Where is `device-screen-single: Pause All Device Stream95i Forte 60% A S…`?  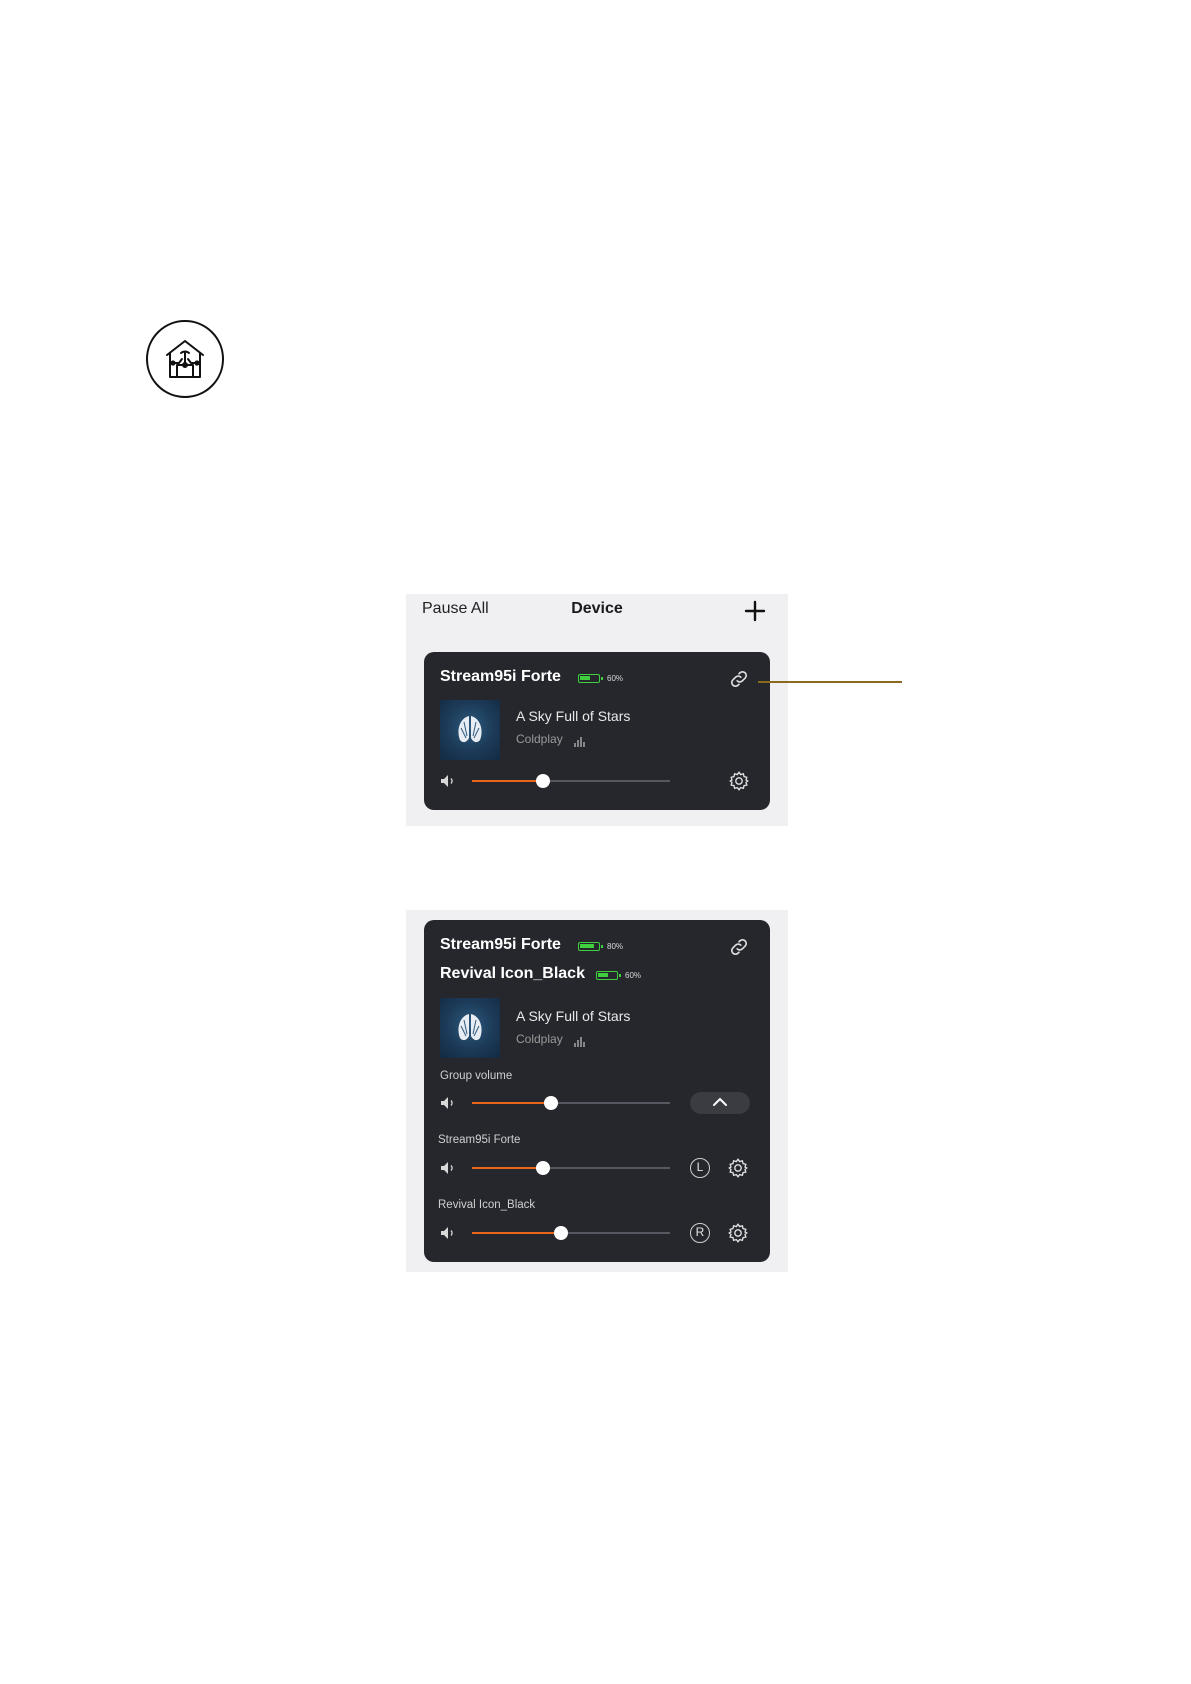 device-screen-single: Pause All Device Stream95i Forte 60% A S… is located at coordinates (597, 710).